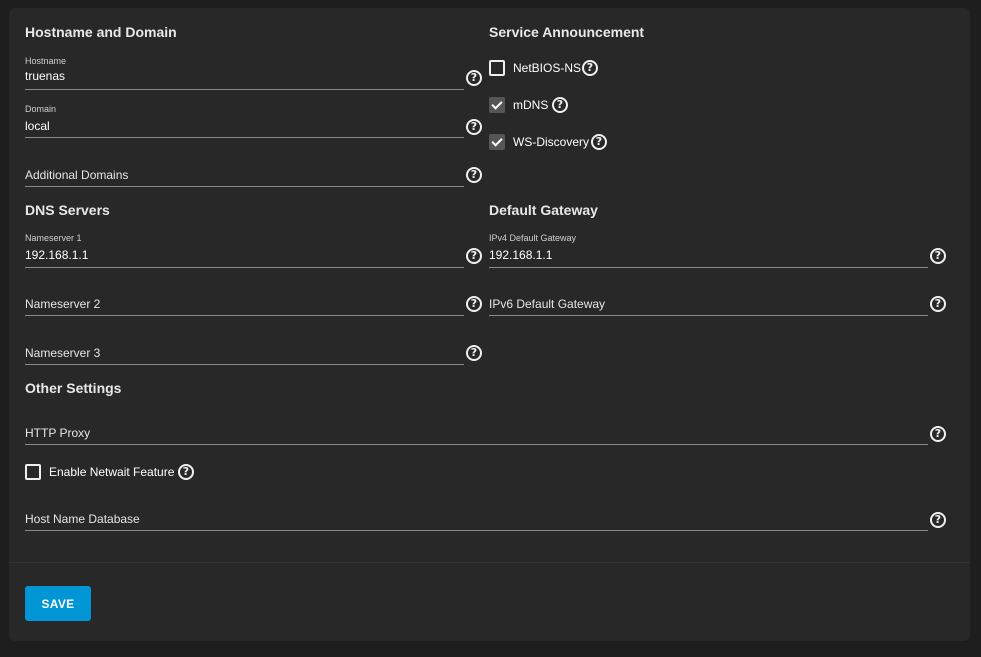  Describe the element at coordinates (938, 256) in the screenshot. I see `ipv4-gateway-help-icon: ?` at that location.